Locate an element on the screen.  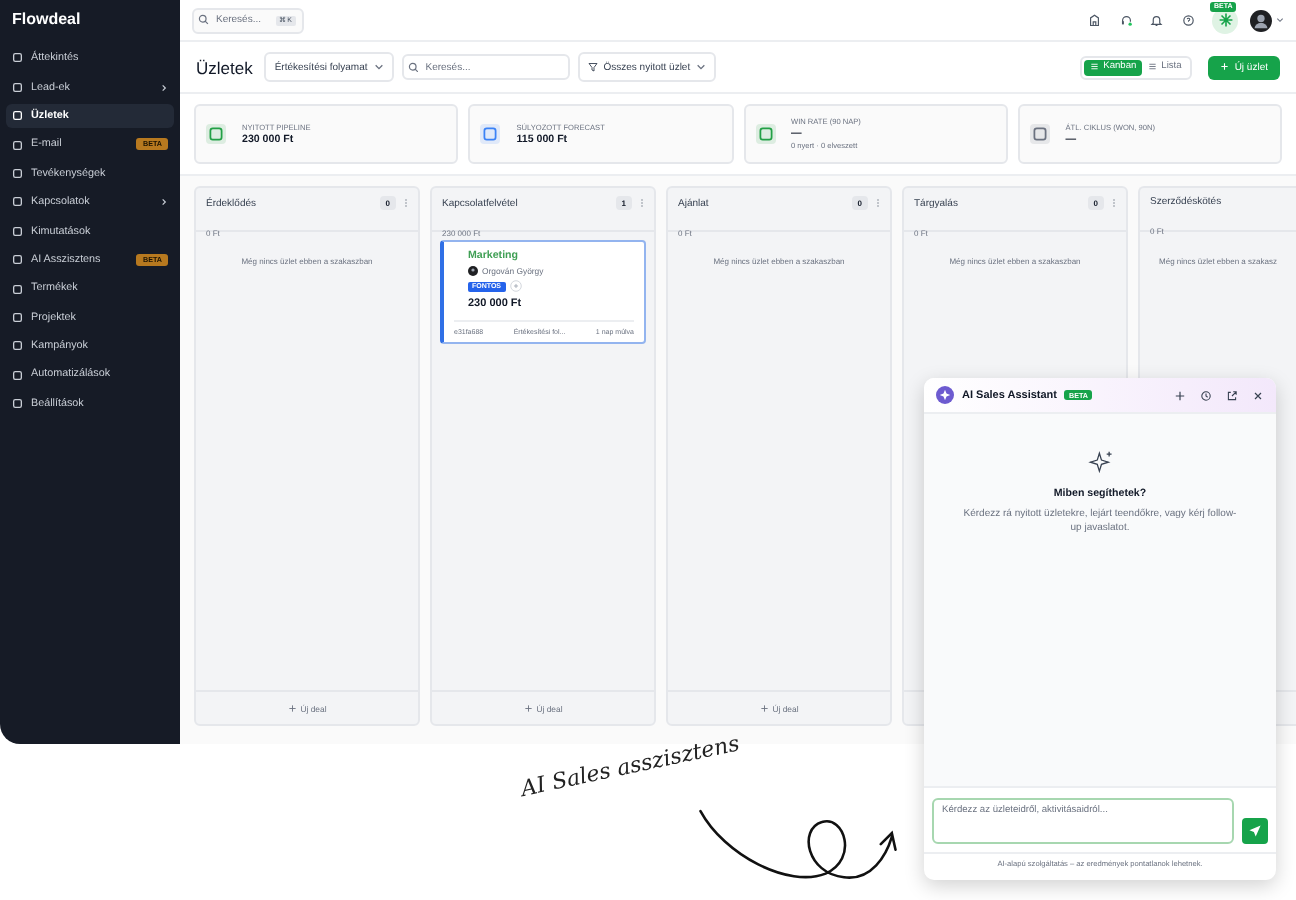
page-title: Üzletek is located at coordinates (224, 67).